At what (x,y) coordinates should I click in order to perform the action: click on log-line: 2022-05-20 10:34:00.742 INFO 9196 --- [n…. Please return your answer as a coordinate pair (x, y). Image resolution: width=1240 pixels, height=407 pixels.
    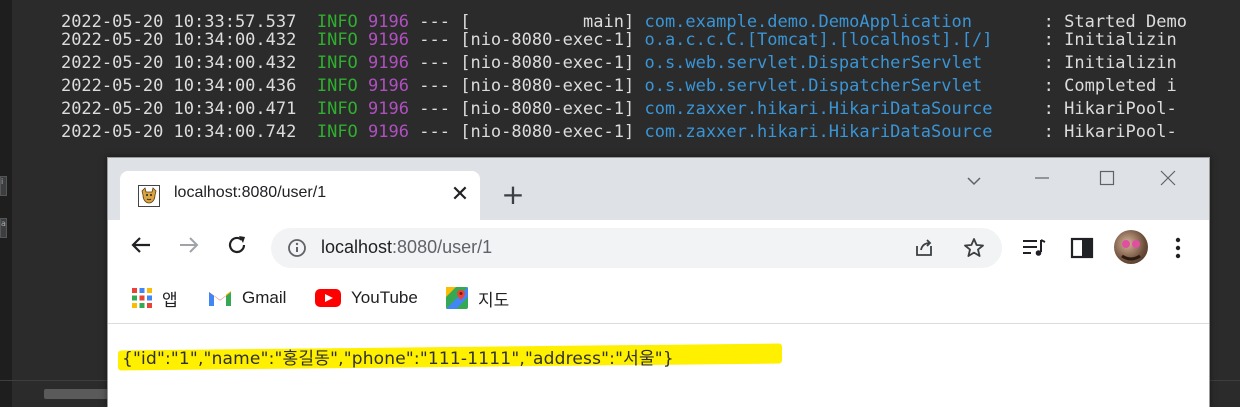
    Looking at the image, I should click on (618, 132).